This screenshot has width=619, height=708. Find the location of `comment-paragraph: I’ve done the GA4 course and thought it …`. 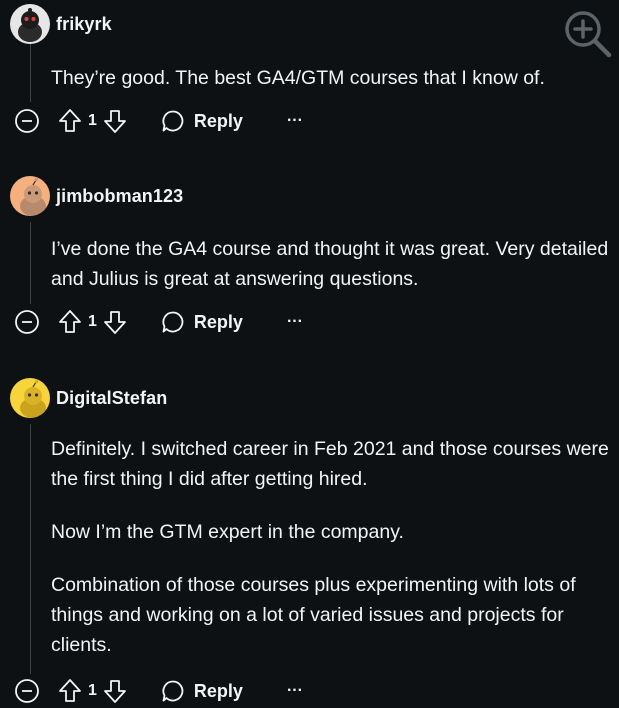

comment-paragraph: I’ve done the GA4 course and thought it … is located at coordinates (330, 264).